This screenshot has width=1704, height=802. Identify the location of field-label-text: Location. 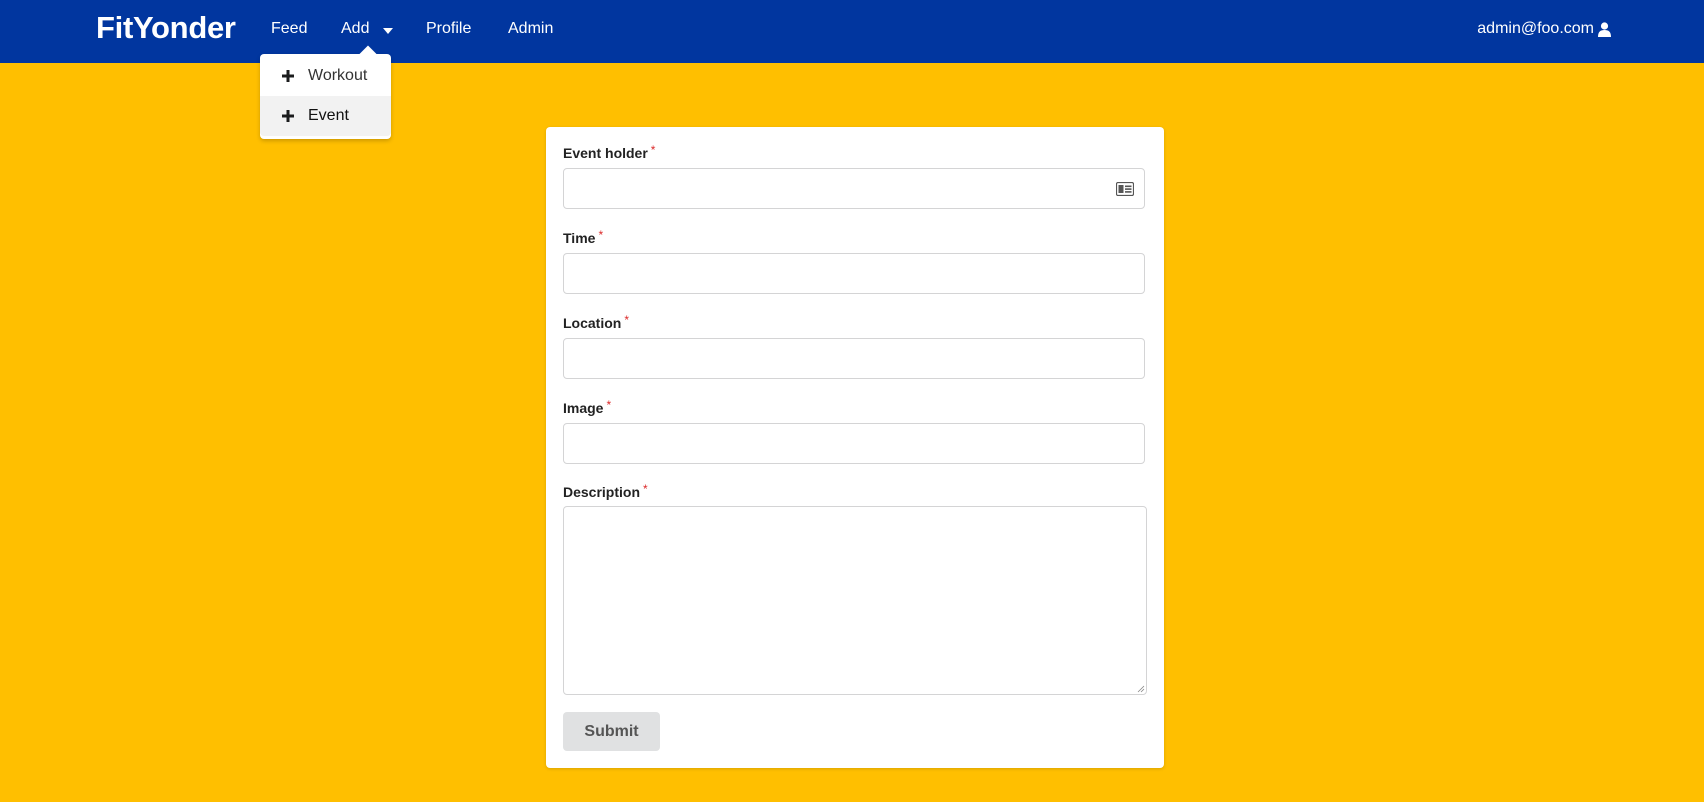
(592, 323).